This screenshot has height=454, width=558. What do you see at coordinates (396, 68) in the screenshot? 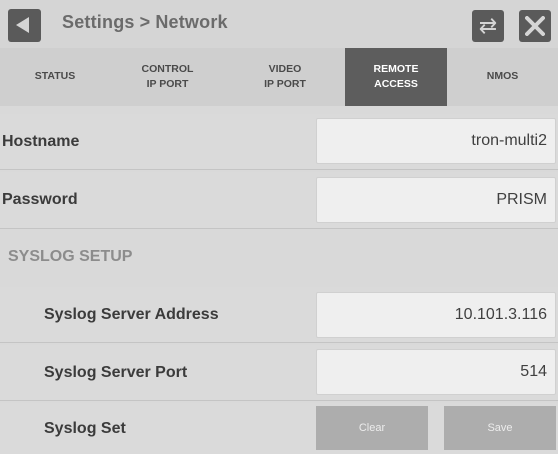
I see `tab-remote-label-line1: REMOTE` at bounding box center [396, 68].